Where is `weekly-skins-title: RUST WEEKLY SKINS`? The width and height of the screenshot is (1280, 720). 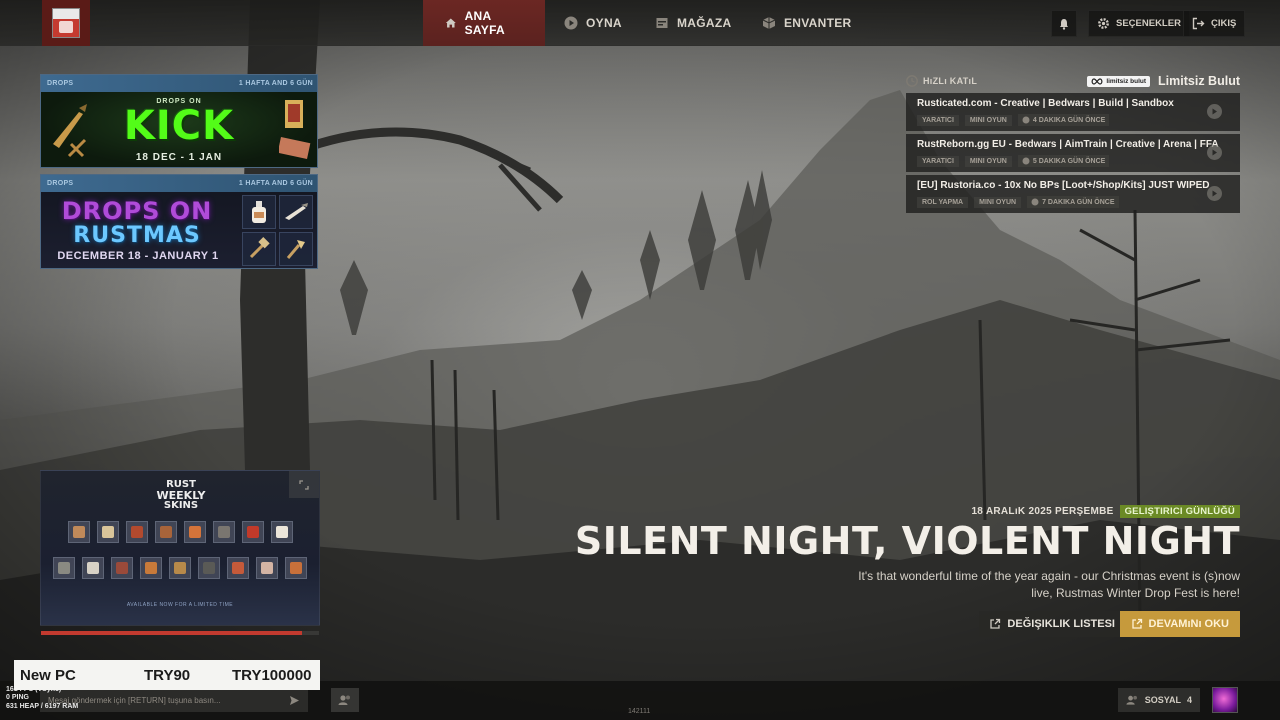
weekly-skins-title: RUST WEEKLY SKINS is located at coordinates (181, 495).